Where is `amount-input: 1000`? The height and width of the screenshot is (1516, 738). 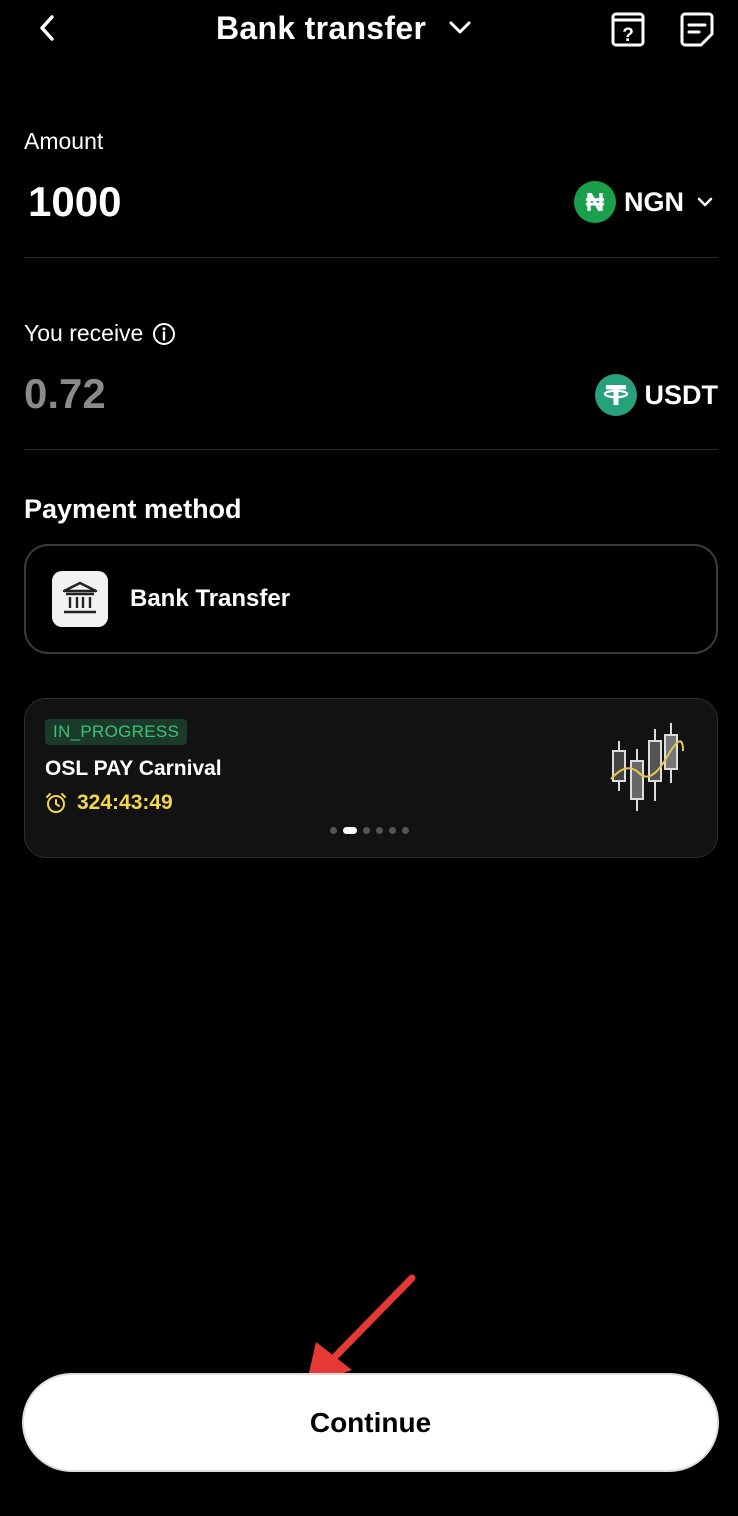 amount-input: 1000 is located at coordinates (74, 202).